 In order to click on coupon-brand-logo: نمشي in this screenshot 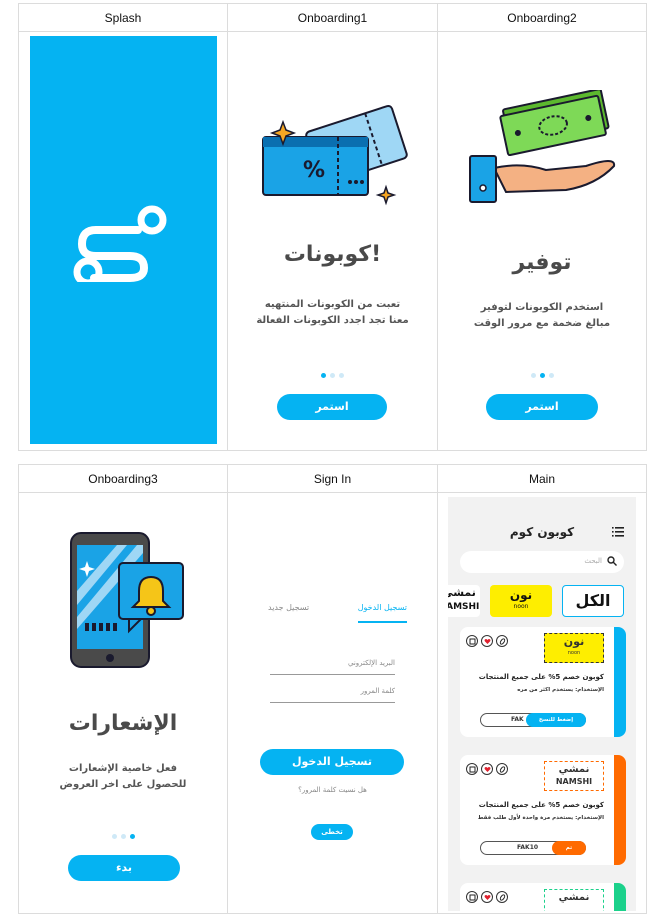, I will do `click(574, 900)`.